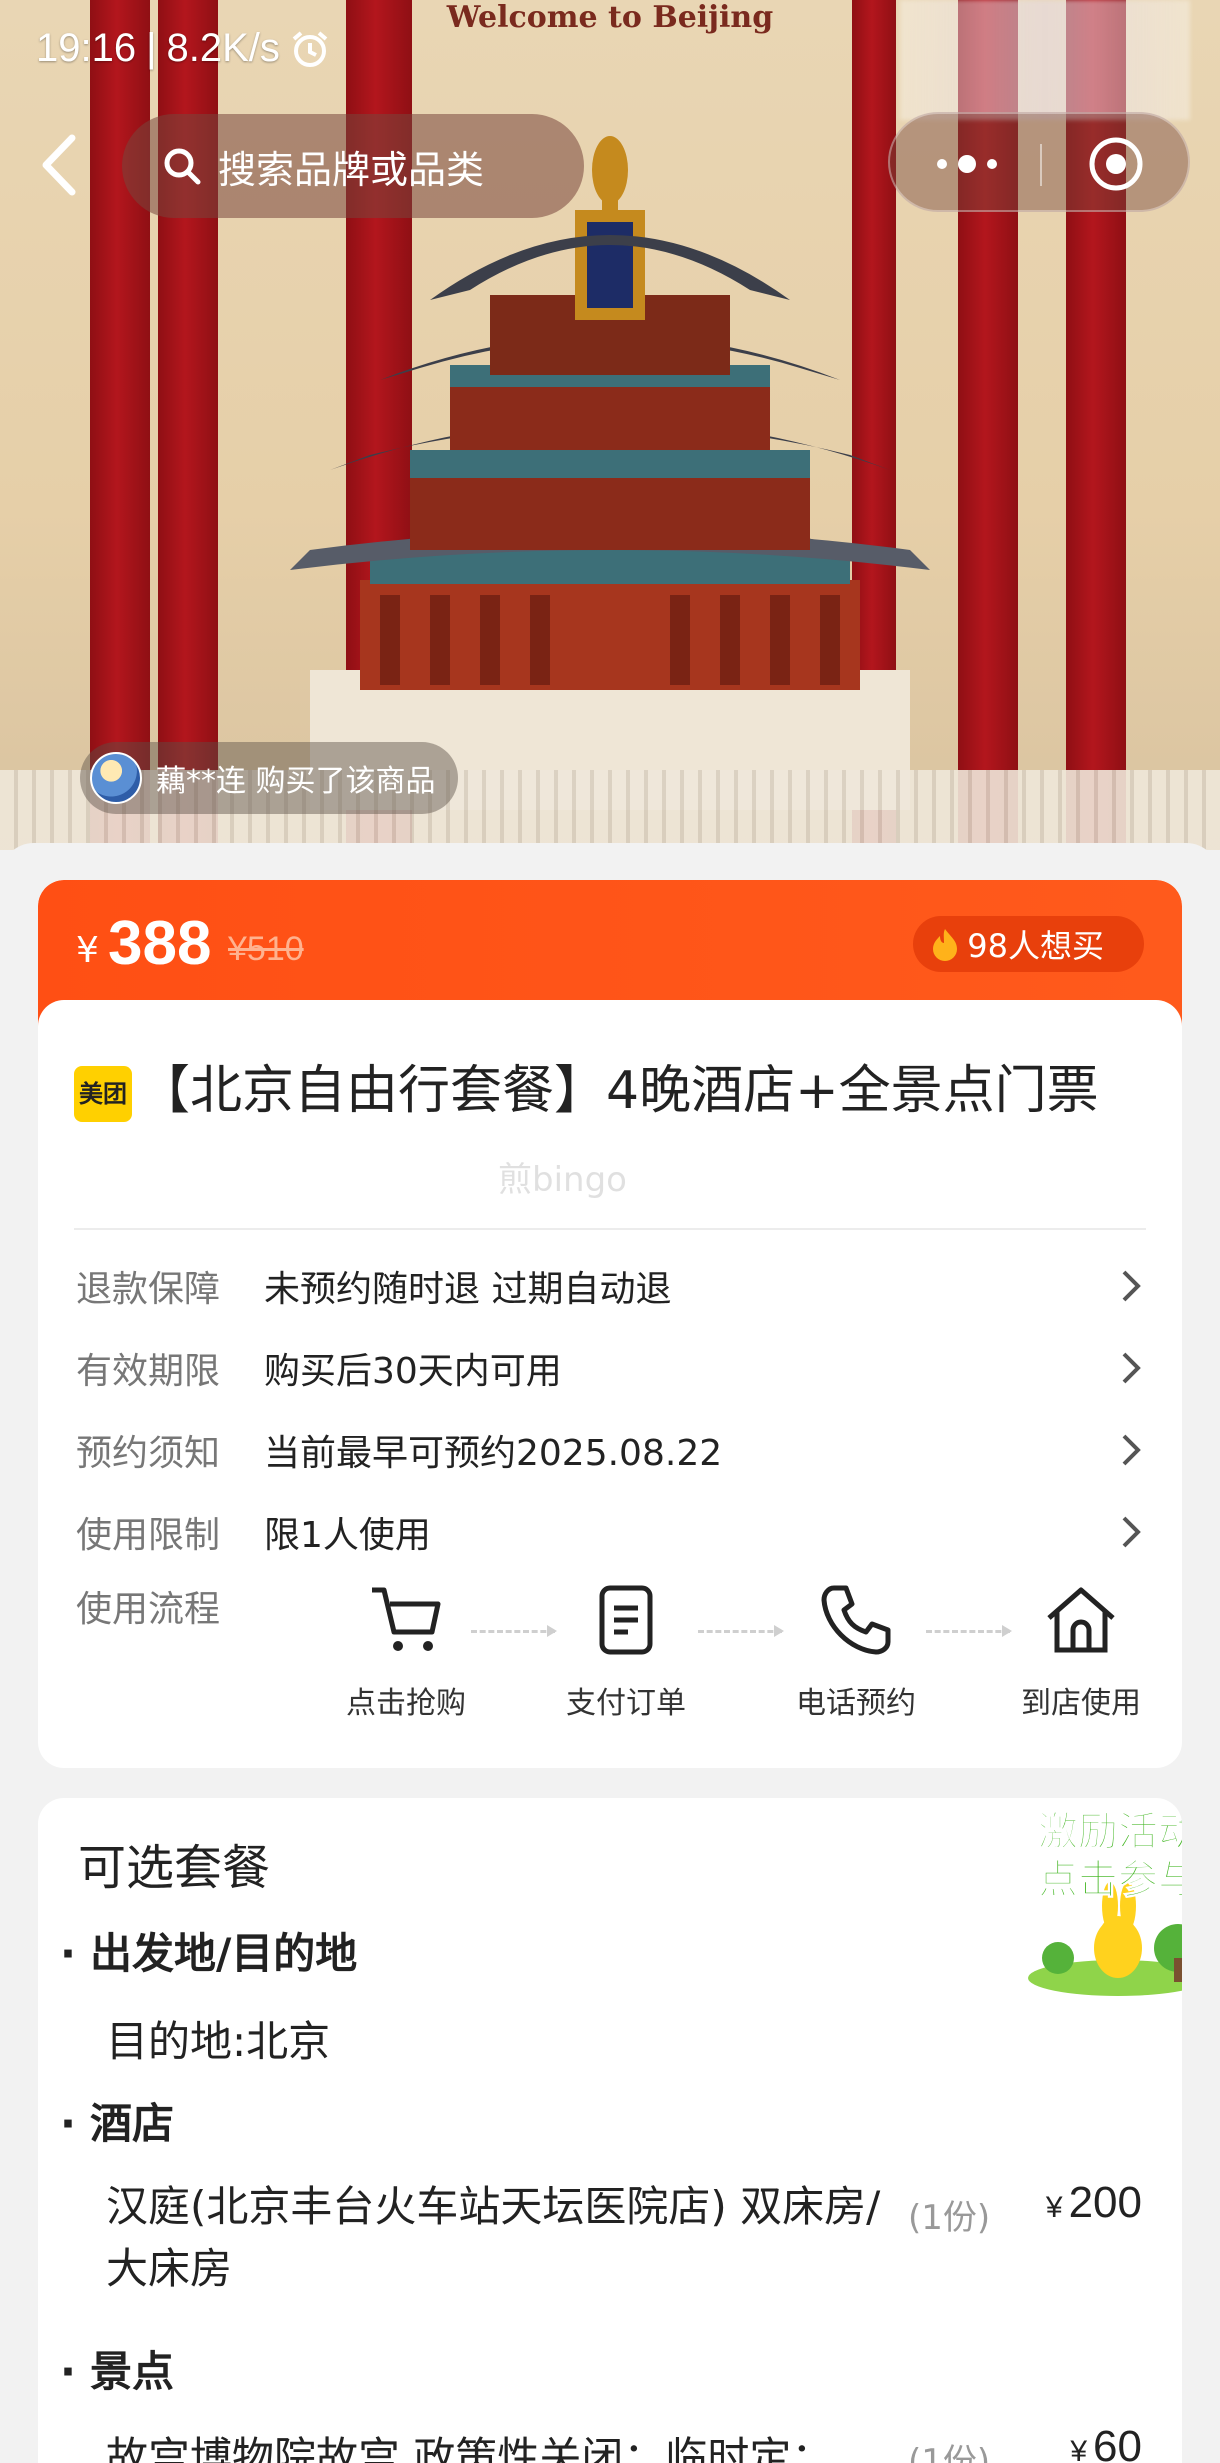 The image size is (1220, 2463). What do you see at coordinates (60, 165) in the screenshot?
I see `back-arrow-icon` at bounding box center [60, 165].